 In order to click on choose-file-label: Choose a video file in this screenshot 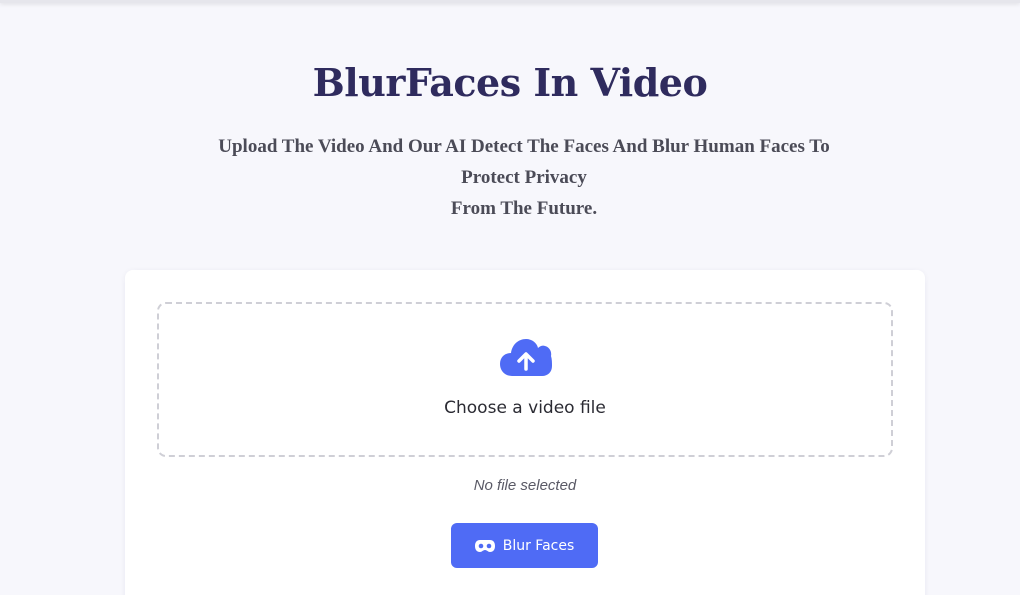, I will do `click(525, 408)`.